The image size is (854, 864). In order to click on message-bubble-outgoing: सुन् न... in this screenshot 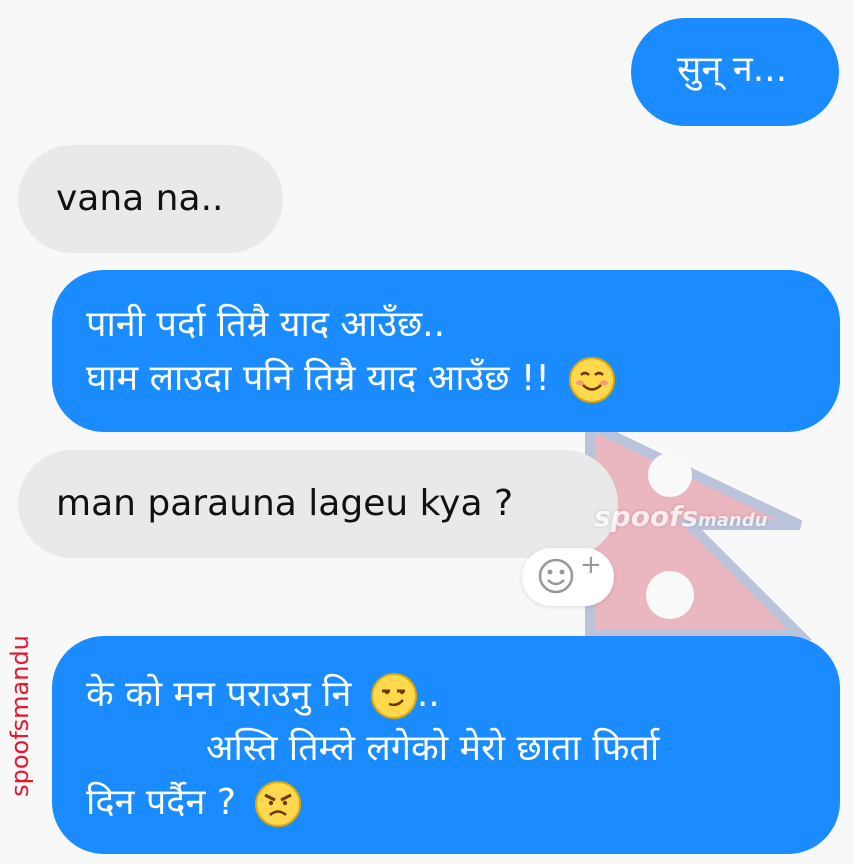, I will do `click(735, 72)`.